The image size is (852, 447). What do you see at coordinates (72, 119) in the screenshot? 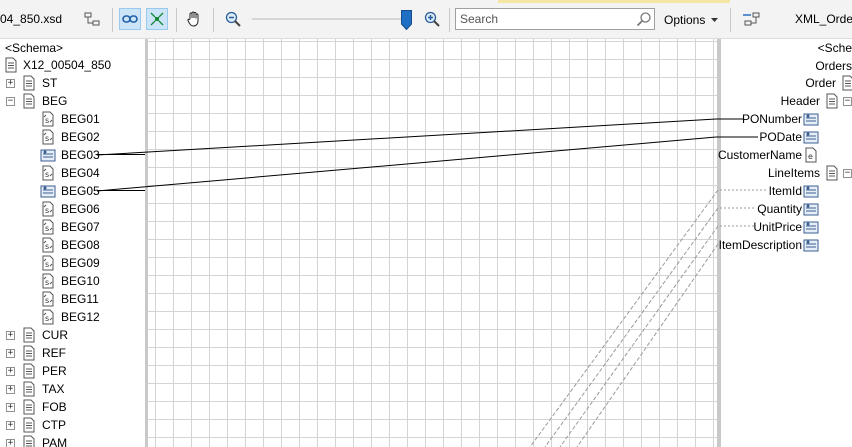
I see `source-field-node: s BEG01` at bounding box center [72, 119].